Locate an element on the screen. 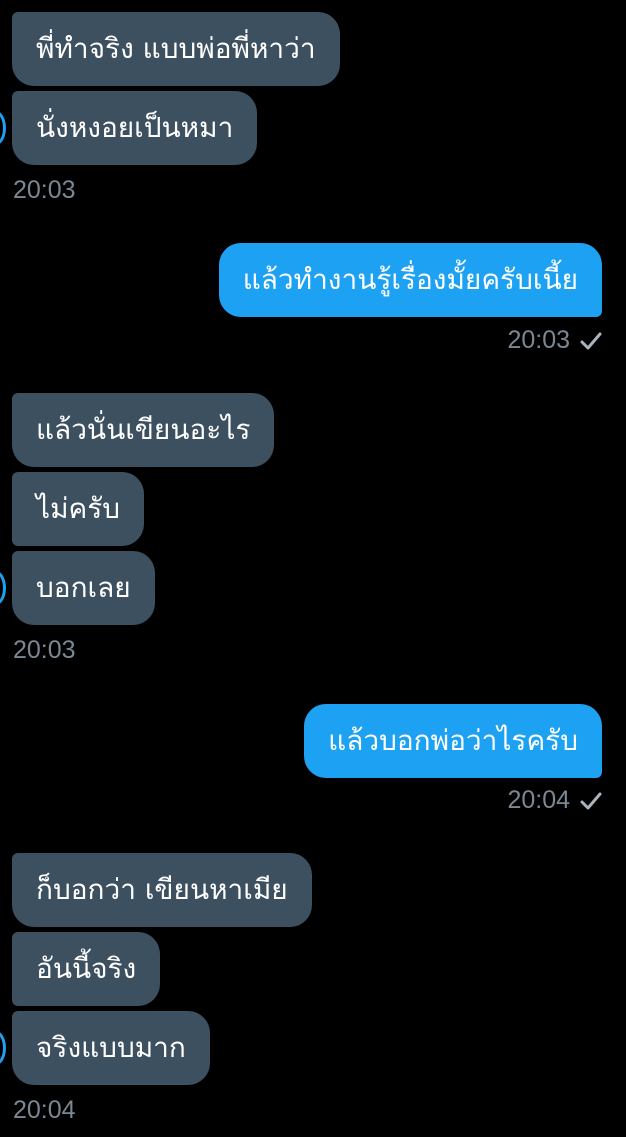  message-text: พี่ทำจริง แบบพ่อพี่หาว่า is located at coordinates (176, 48).